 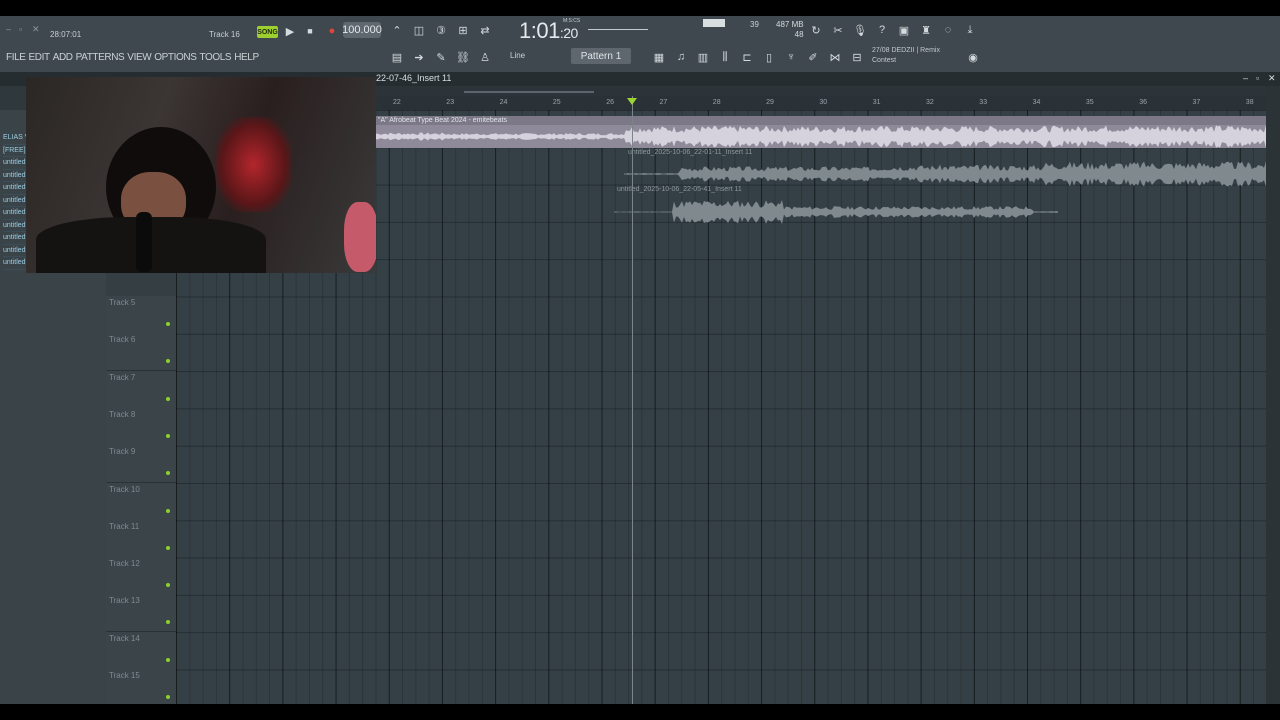 I want to click on track-header: Track 6, so click(x=141, y=352).